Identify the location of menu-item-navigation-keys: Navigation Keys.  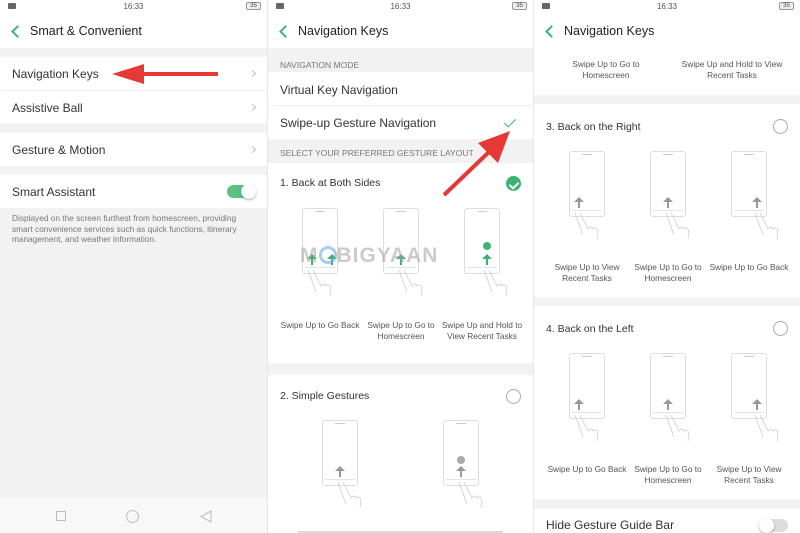
(133, 73).